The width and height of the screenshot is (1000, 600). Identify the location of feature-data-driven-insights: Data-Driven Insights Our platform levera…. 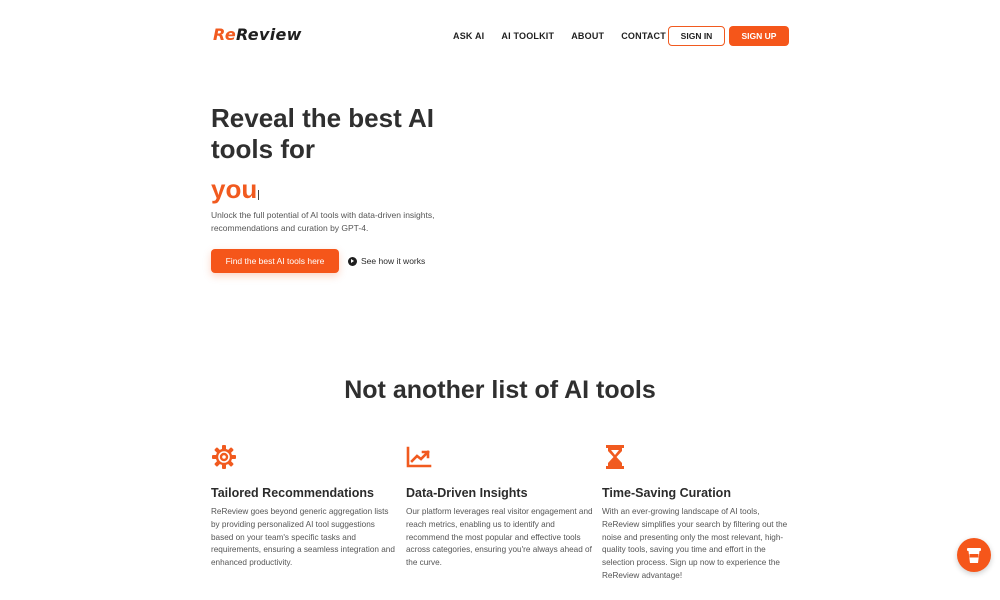
(499, 507).